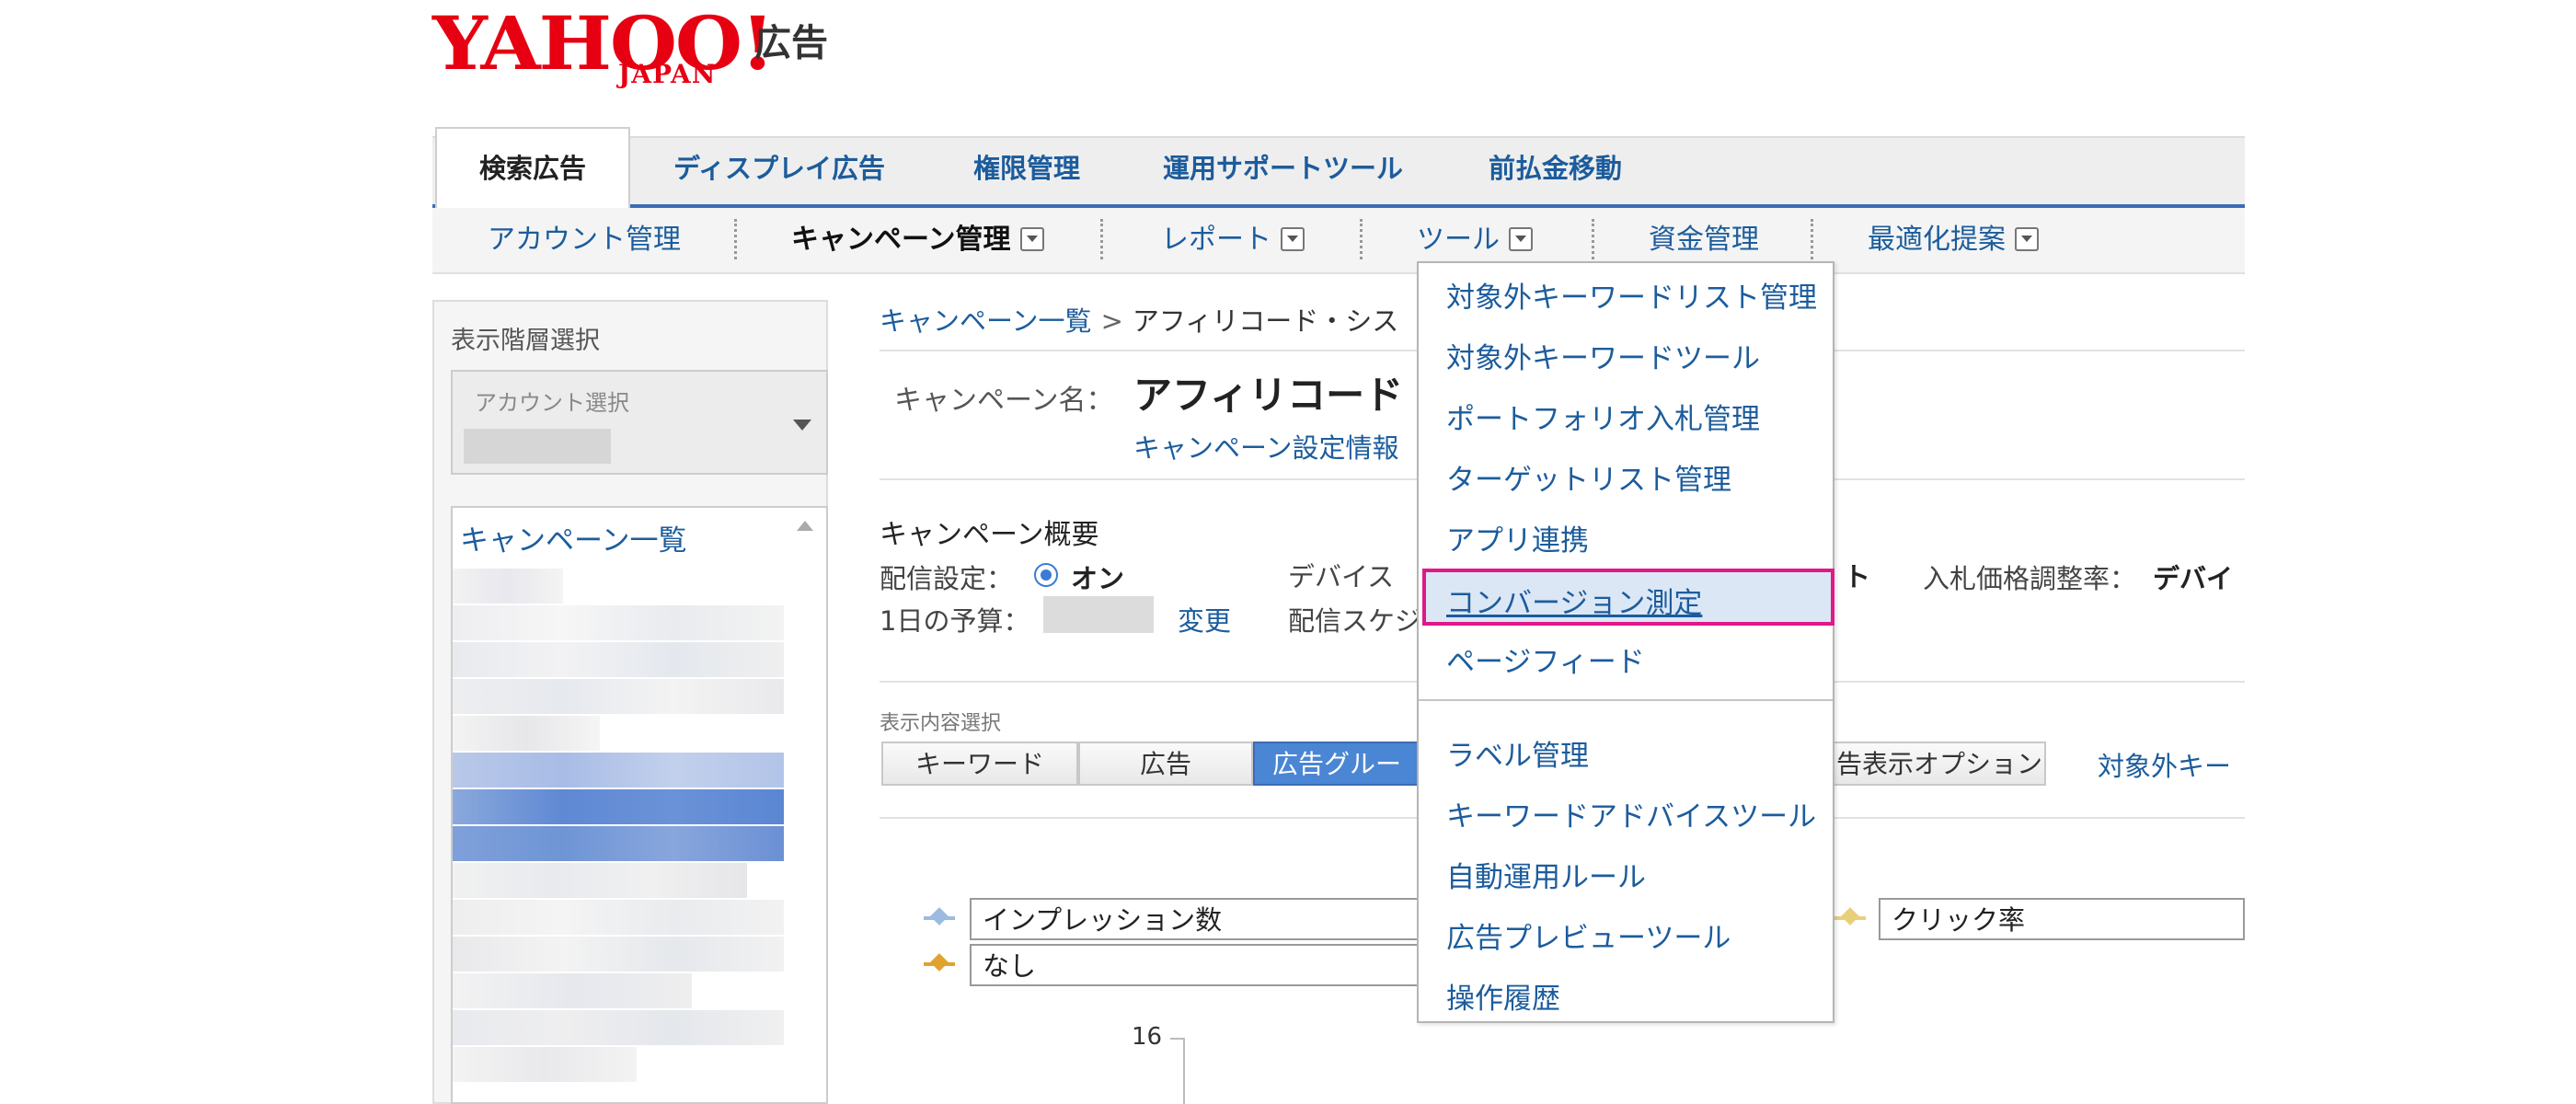 The height and width of the screenshot is (1104, 2576). What do you see at coordinates (1355, 621) in the screenshot?
I see `delivery-schedule-label: 配信スケジ` at bounding box center [1355, 621].